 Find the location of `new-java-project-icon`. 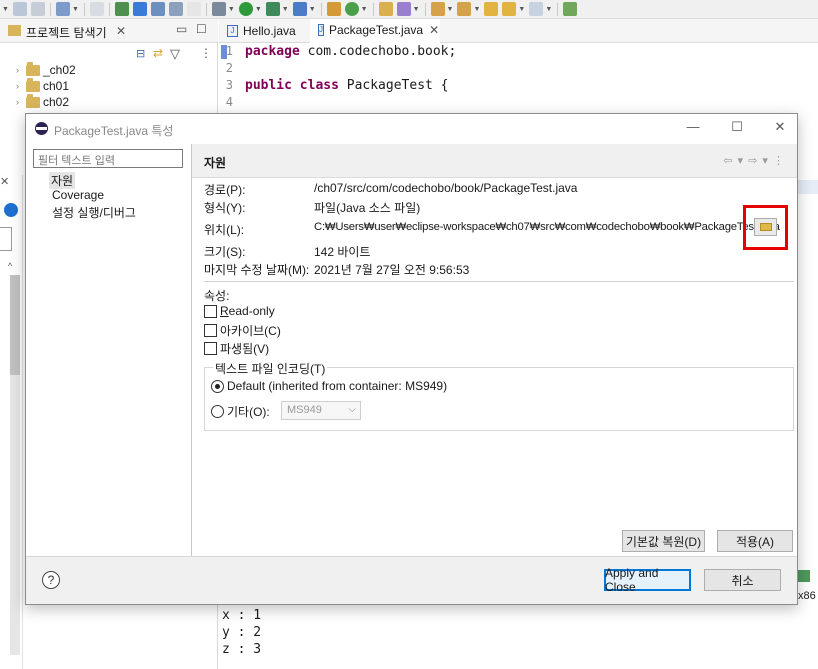

new-java-project-icon is located at coordinates (333, 9).